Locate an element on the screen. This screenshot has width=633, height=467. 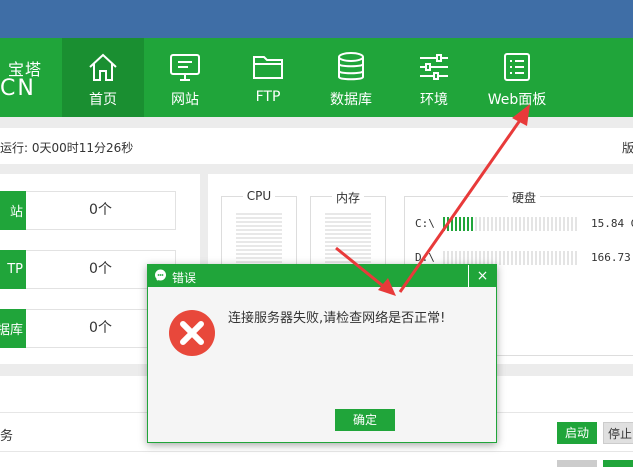
stat-tag: 据库 is located at coordinates (13, 328).